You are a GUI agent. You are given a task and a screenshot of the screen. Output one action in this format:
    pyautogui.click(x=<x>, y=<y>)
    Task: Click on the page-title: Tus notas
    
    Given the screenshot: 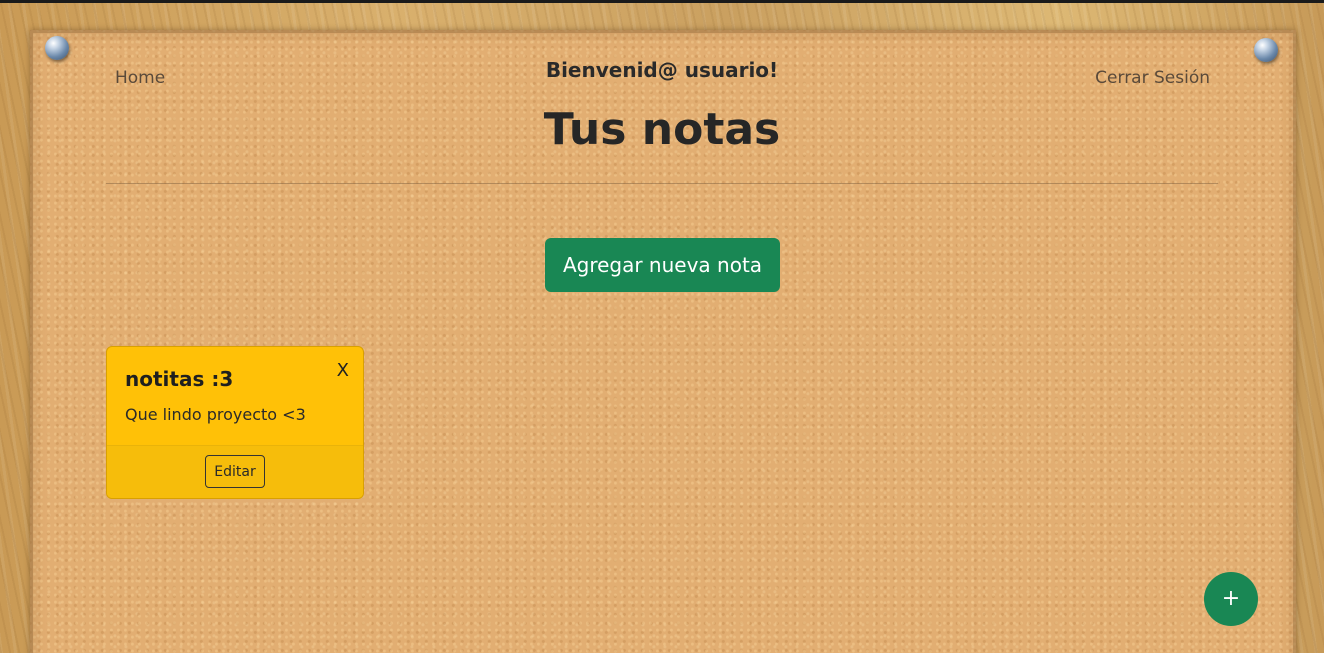 What is the action you would take?
    pyautogui.click(x=662, y=129)
    